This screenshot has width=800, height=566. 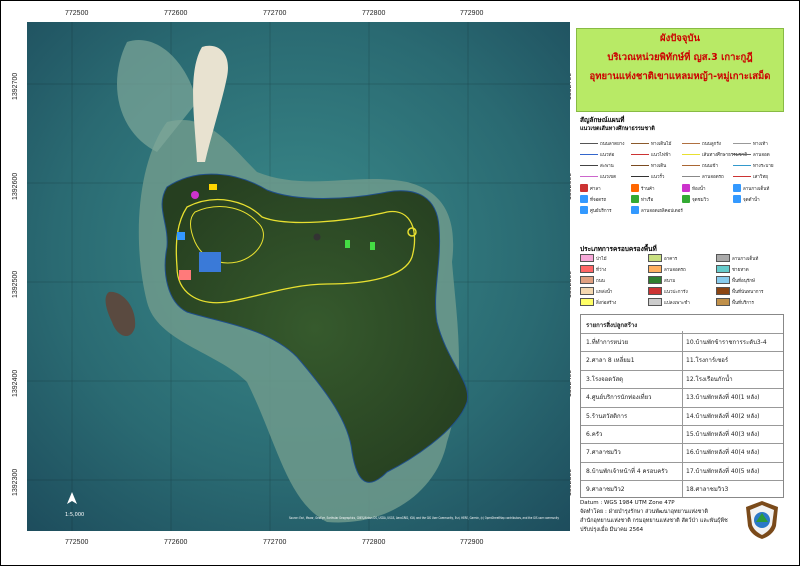 What do you see at coordinates (195, 195) in the screenshot?
I see `toilet-icon` at bounding box center [195, 195].